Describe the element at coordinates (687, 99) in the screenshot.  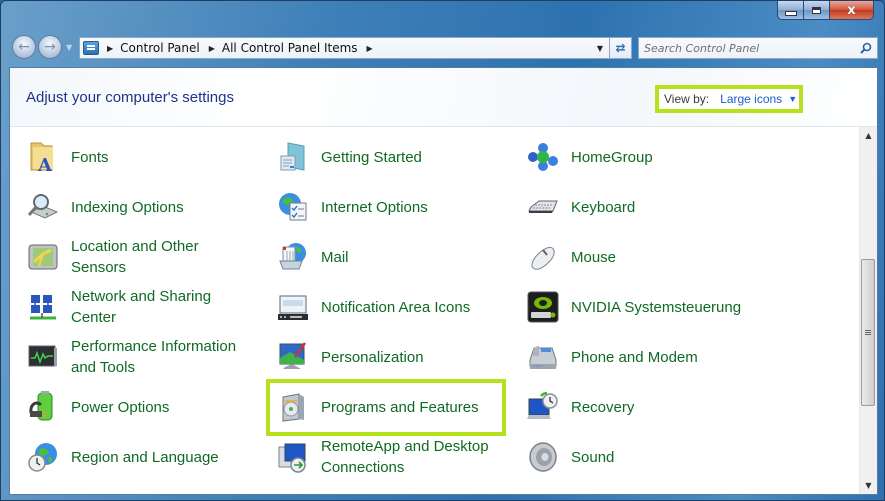
I see `view-by-label: View by:` at that location.